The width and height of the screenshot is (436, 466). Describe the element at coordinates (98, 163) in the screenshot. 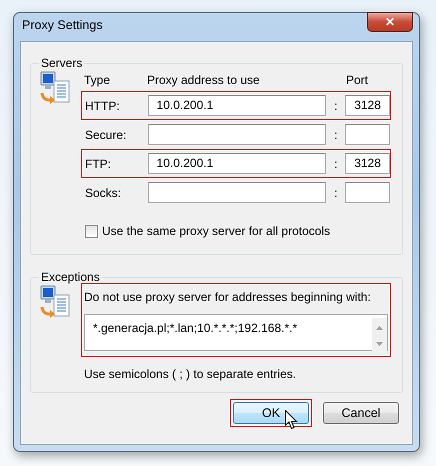

I see `row-label: FTP:` at that location.